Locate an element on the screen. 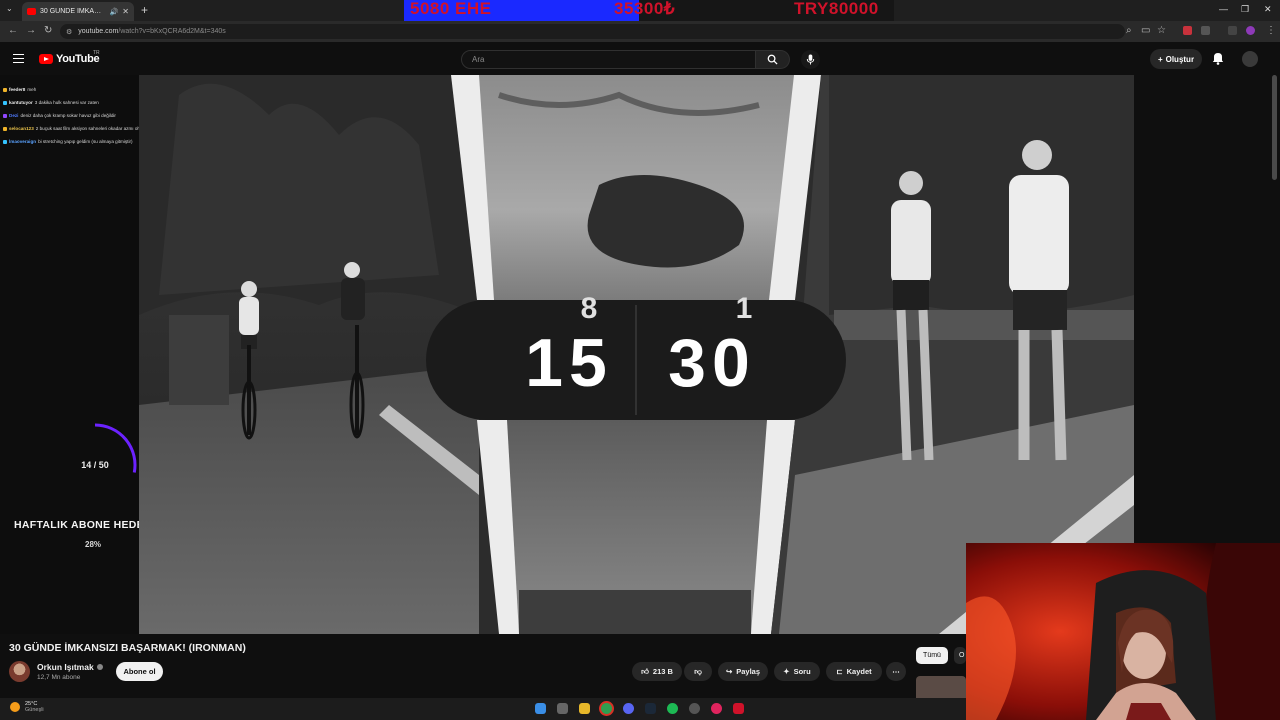 This screenshot has height=720, width=1280. url-host: youtube.com is located at coordinates (98, 31).